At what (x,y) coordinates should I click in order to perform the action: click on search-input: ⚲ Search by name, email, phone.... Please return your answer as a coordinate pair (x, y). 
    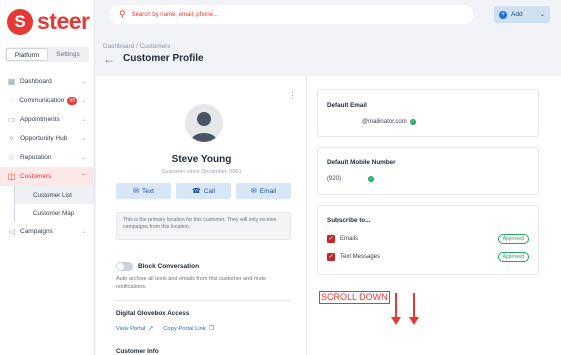
    Looking at the image, I should click on (291, 14).